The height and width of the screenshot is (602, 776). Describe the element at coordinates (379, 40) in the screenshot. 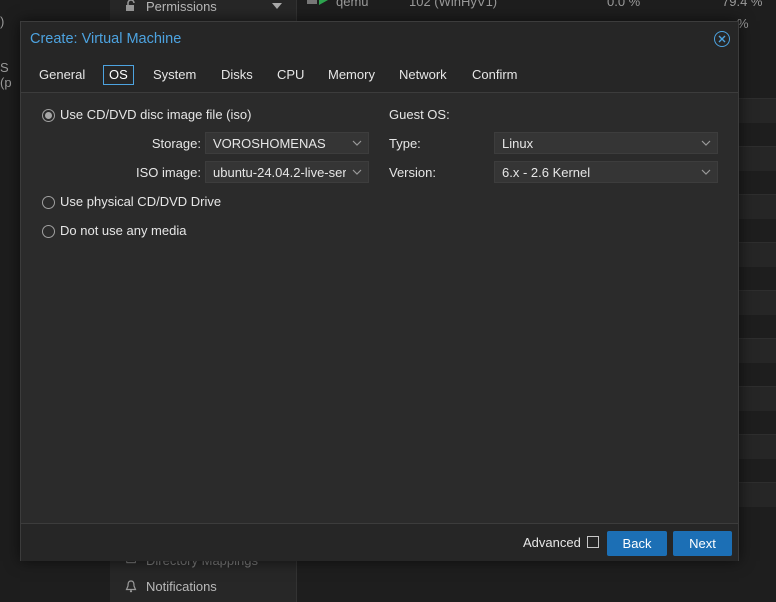

I see `dialog-header: Create: Virtual Machine` at that location.